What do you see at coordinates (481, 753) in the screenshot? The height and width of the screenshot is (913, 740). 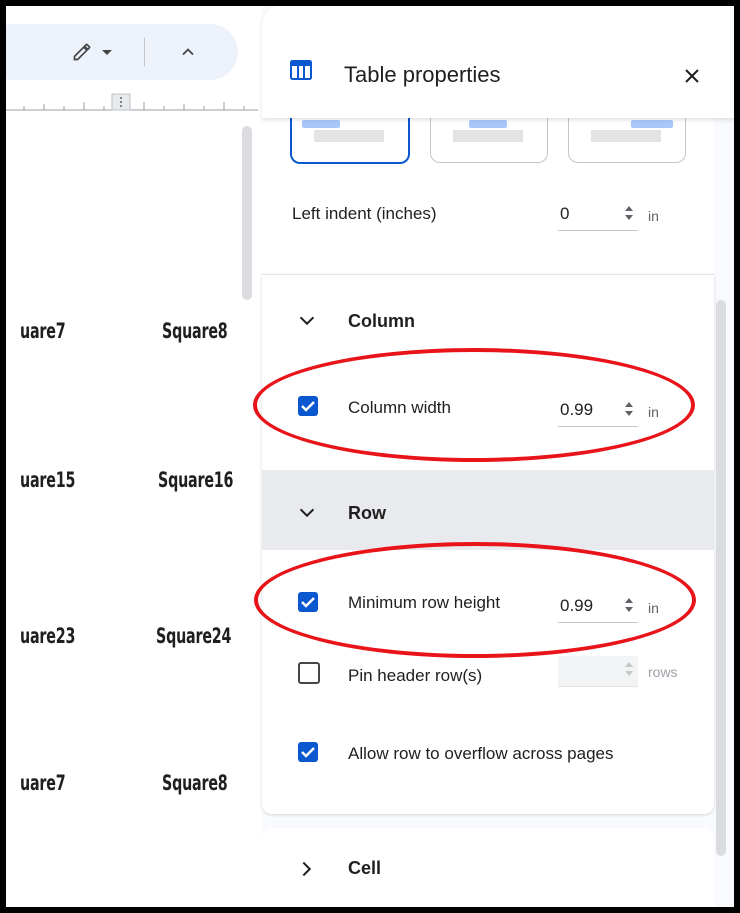 I see `allow-overflow-label: Allow row to overflow across pages` at bounding box center [481, 753].